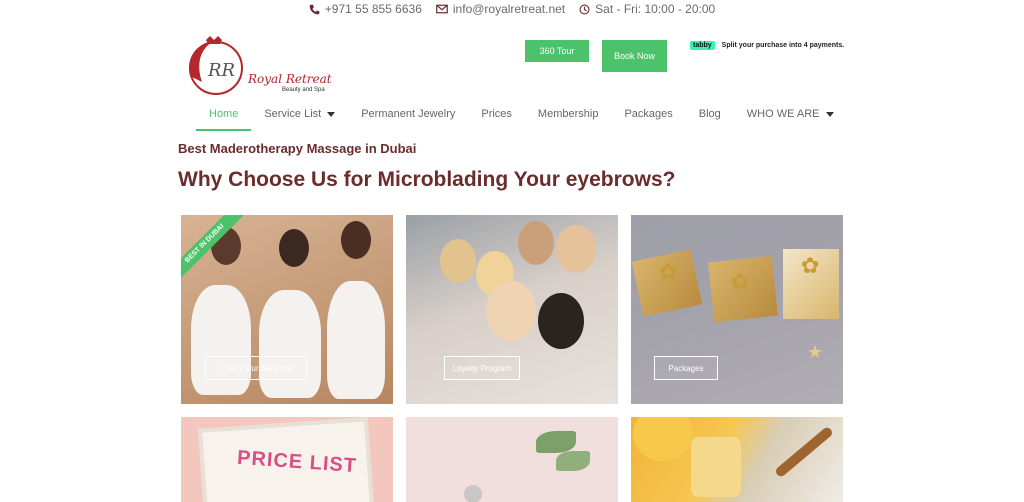 This screenshot has width=1024, height=502. I want to click on check-our-services-button: Check Our Services, so click(256, 368).